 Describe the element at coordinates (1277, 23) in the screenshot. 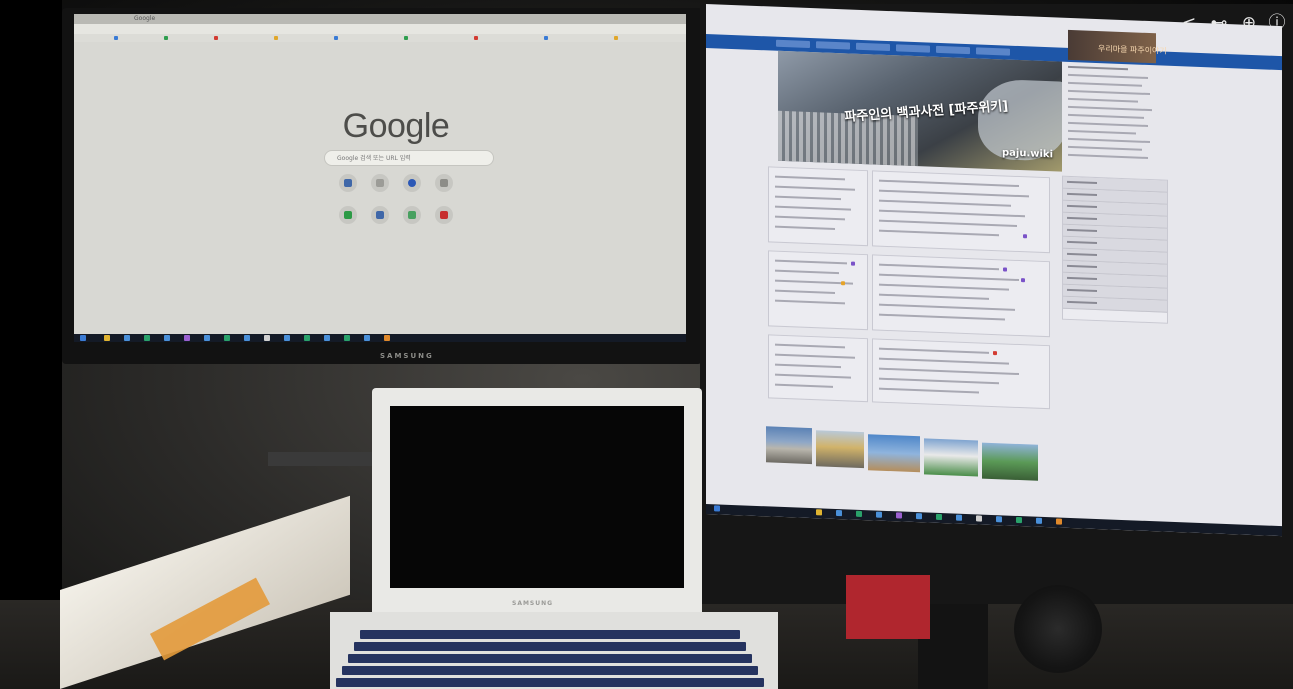

I see `info-icon: ⓘ` at that location.